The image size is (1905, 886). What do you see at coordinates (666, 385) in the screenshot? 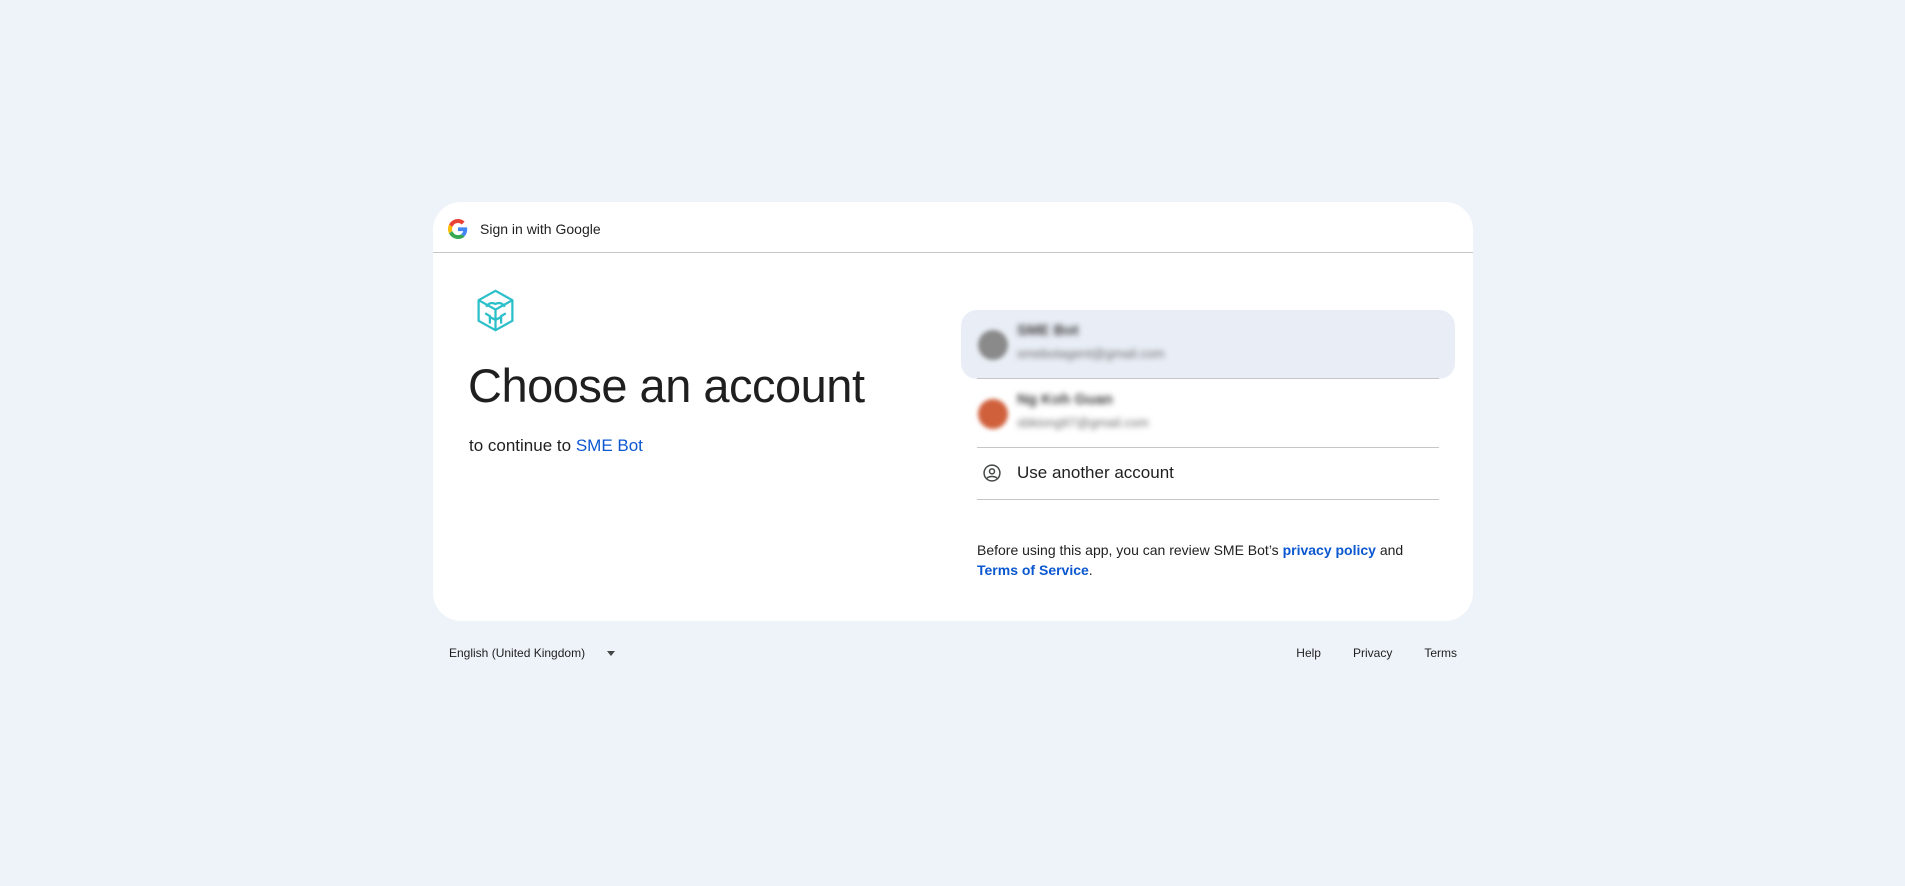
I see `page-title: Choose an account` at bounding box center [666, 385].